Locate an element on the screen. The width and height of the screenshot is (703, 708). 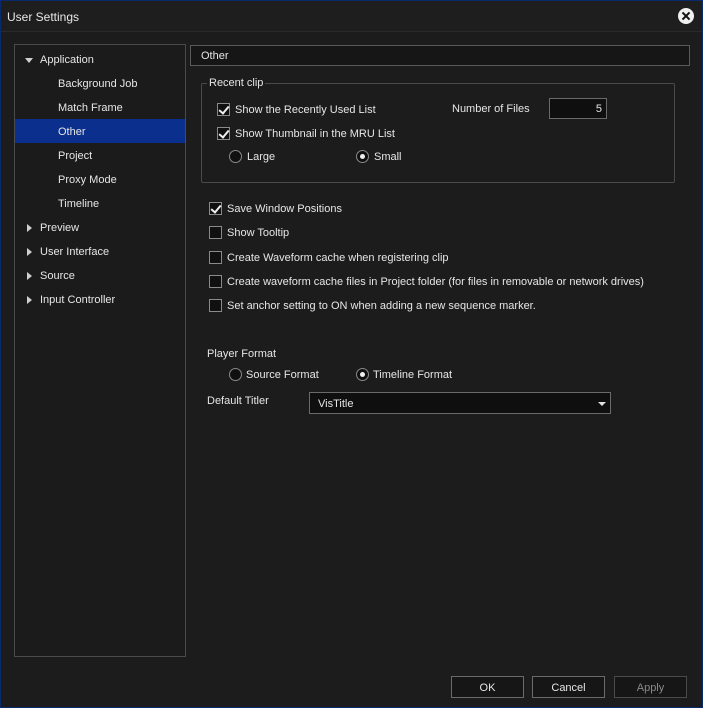
tree-item-application: Application is located at coordinates (100, 59).